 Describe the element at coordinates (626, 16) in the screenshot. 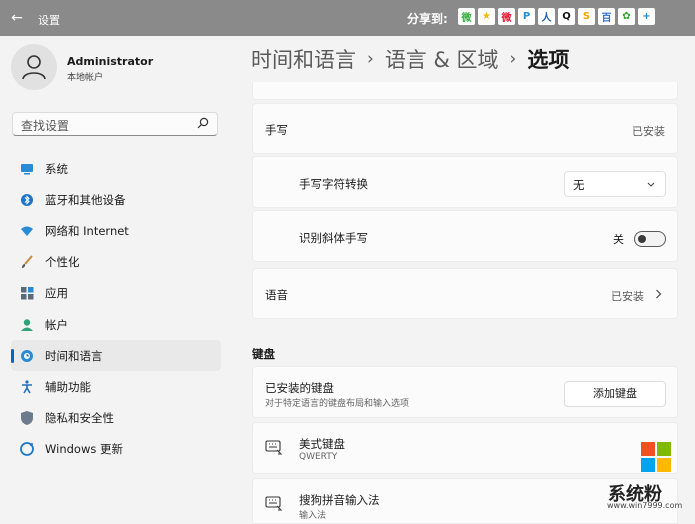

I see `kaixin-icon: ✿` at that location.